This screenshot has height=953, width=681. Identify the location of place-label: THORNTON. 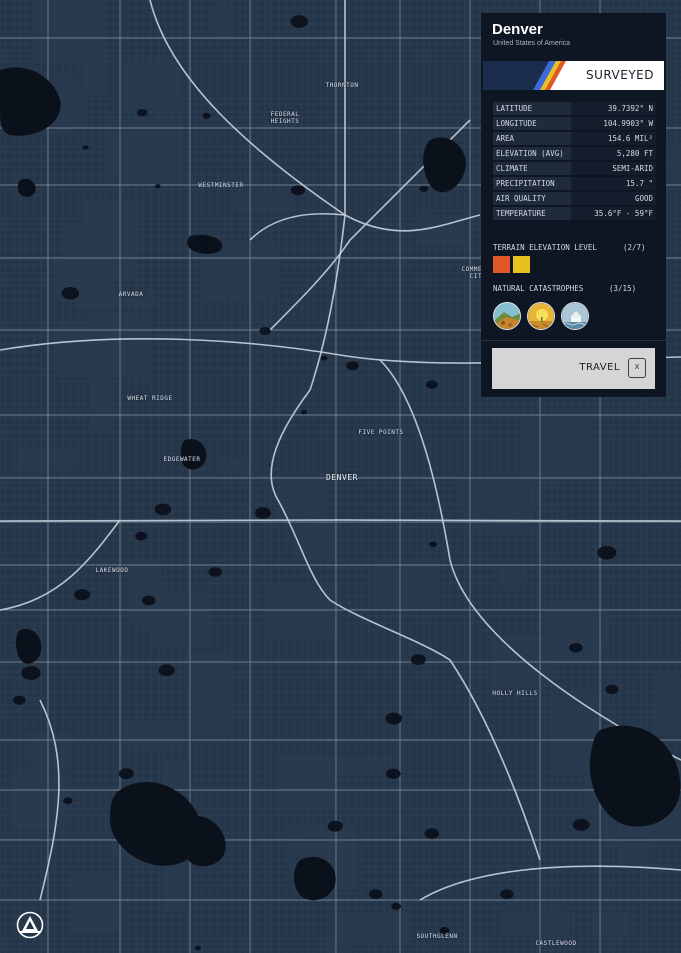
(342, 85).